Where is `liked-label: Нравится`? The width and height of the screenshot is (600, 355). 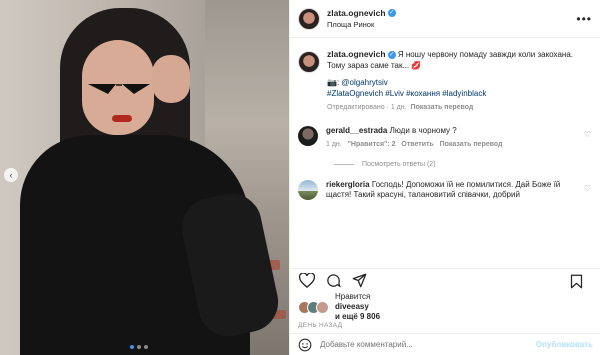
liked-label: Нравится is located at coordinates (353, 296).